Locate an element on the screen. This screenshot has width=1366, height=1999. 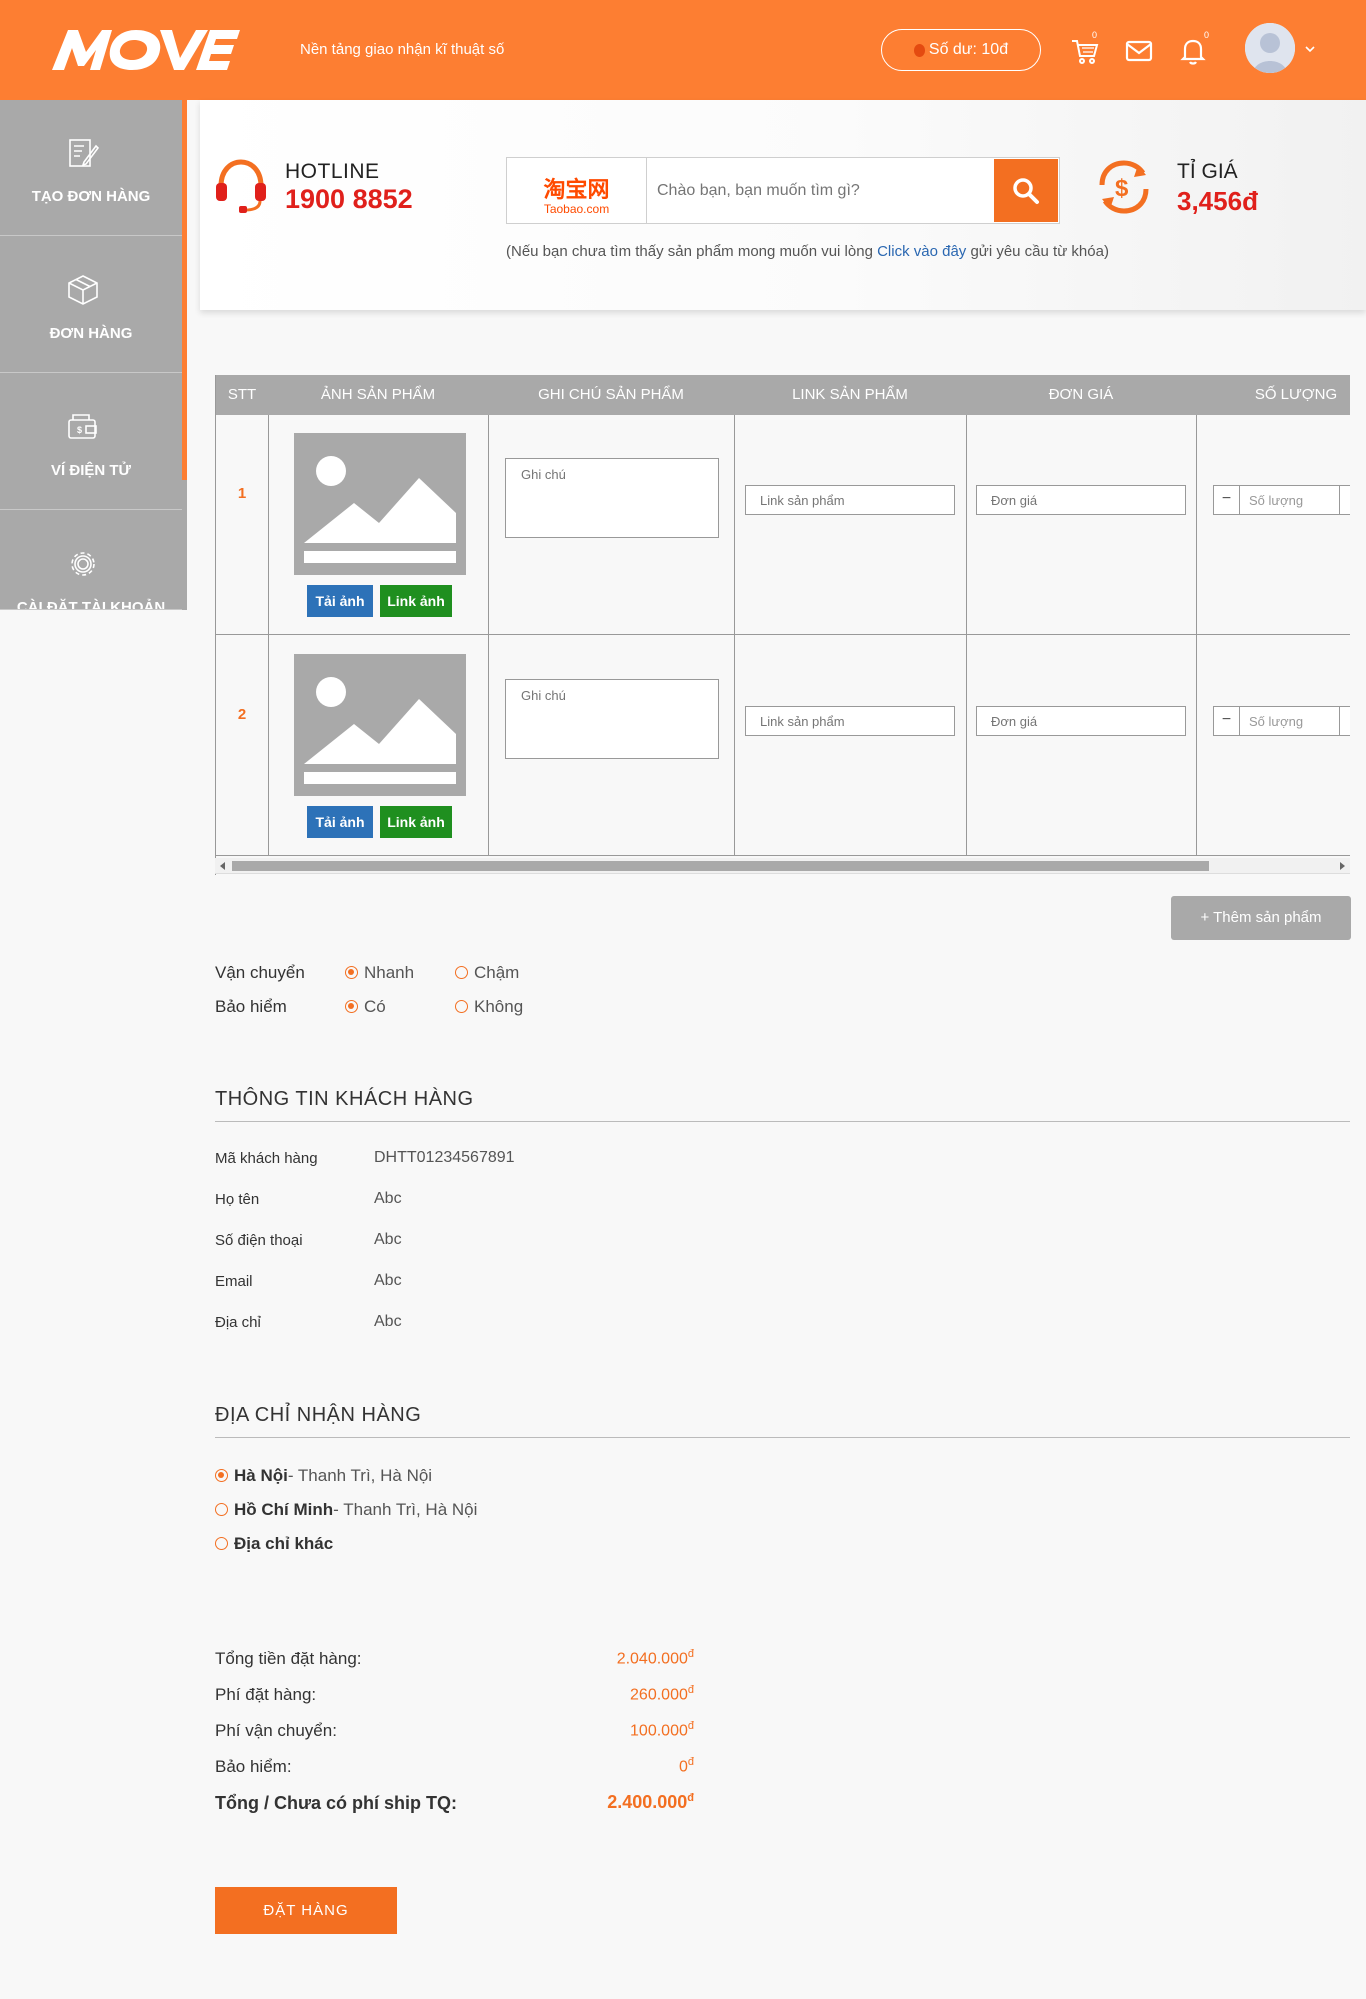
place-order-button: ĐẶT HÀNG is located at coordinates (306, 1910).